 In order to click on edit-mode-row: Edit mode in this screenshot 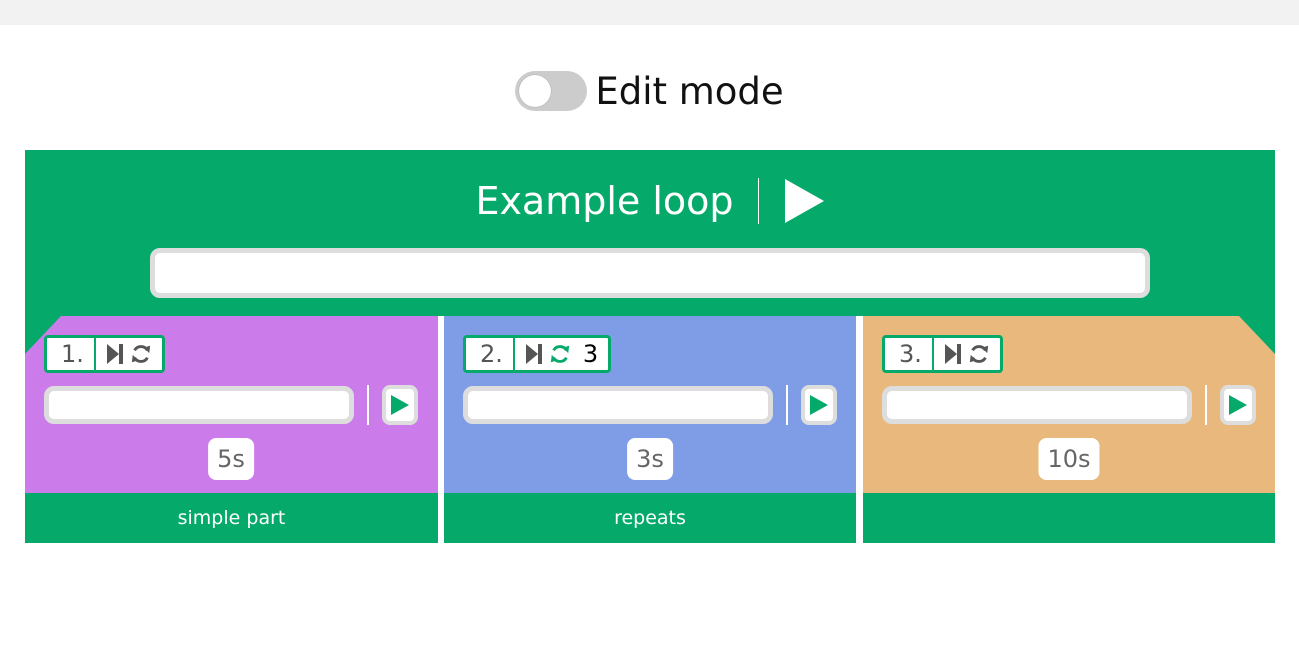, I will do `click(649, 91)`.